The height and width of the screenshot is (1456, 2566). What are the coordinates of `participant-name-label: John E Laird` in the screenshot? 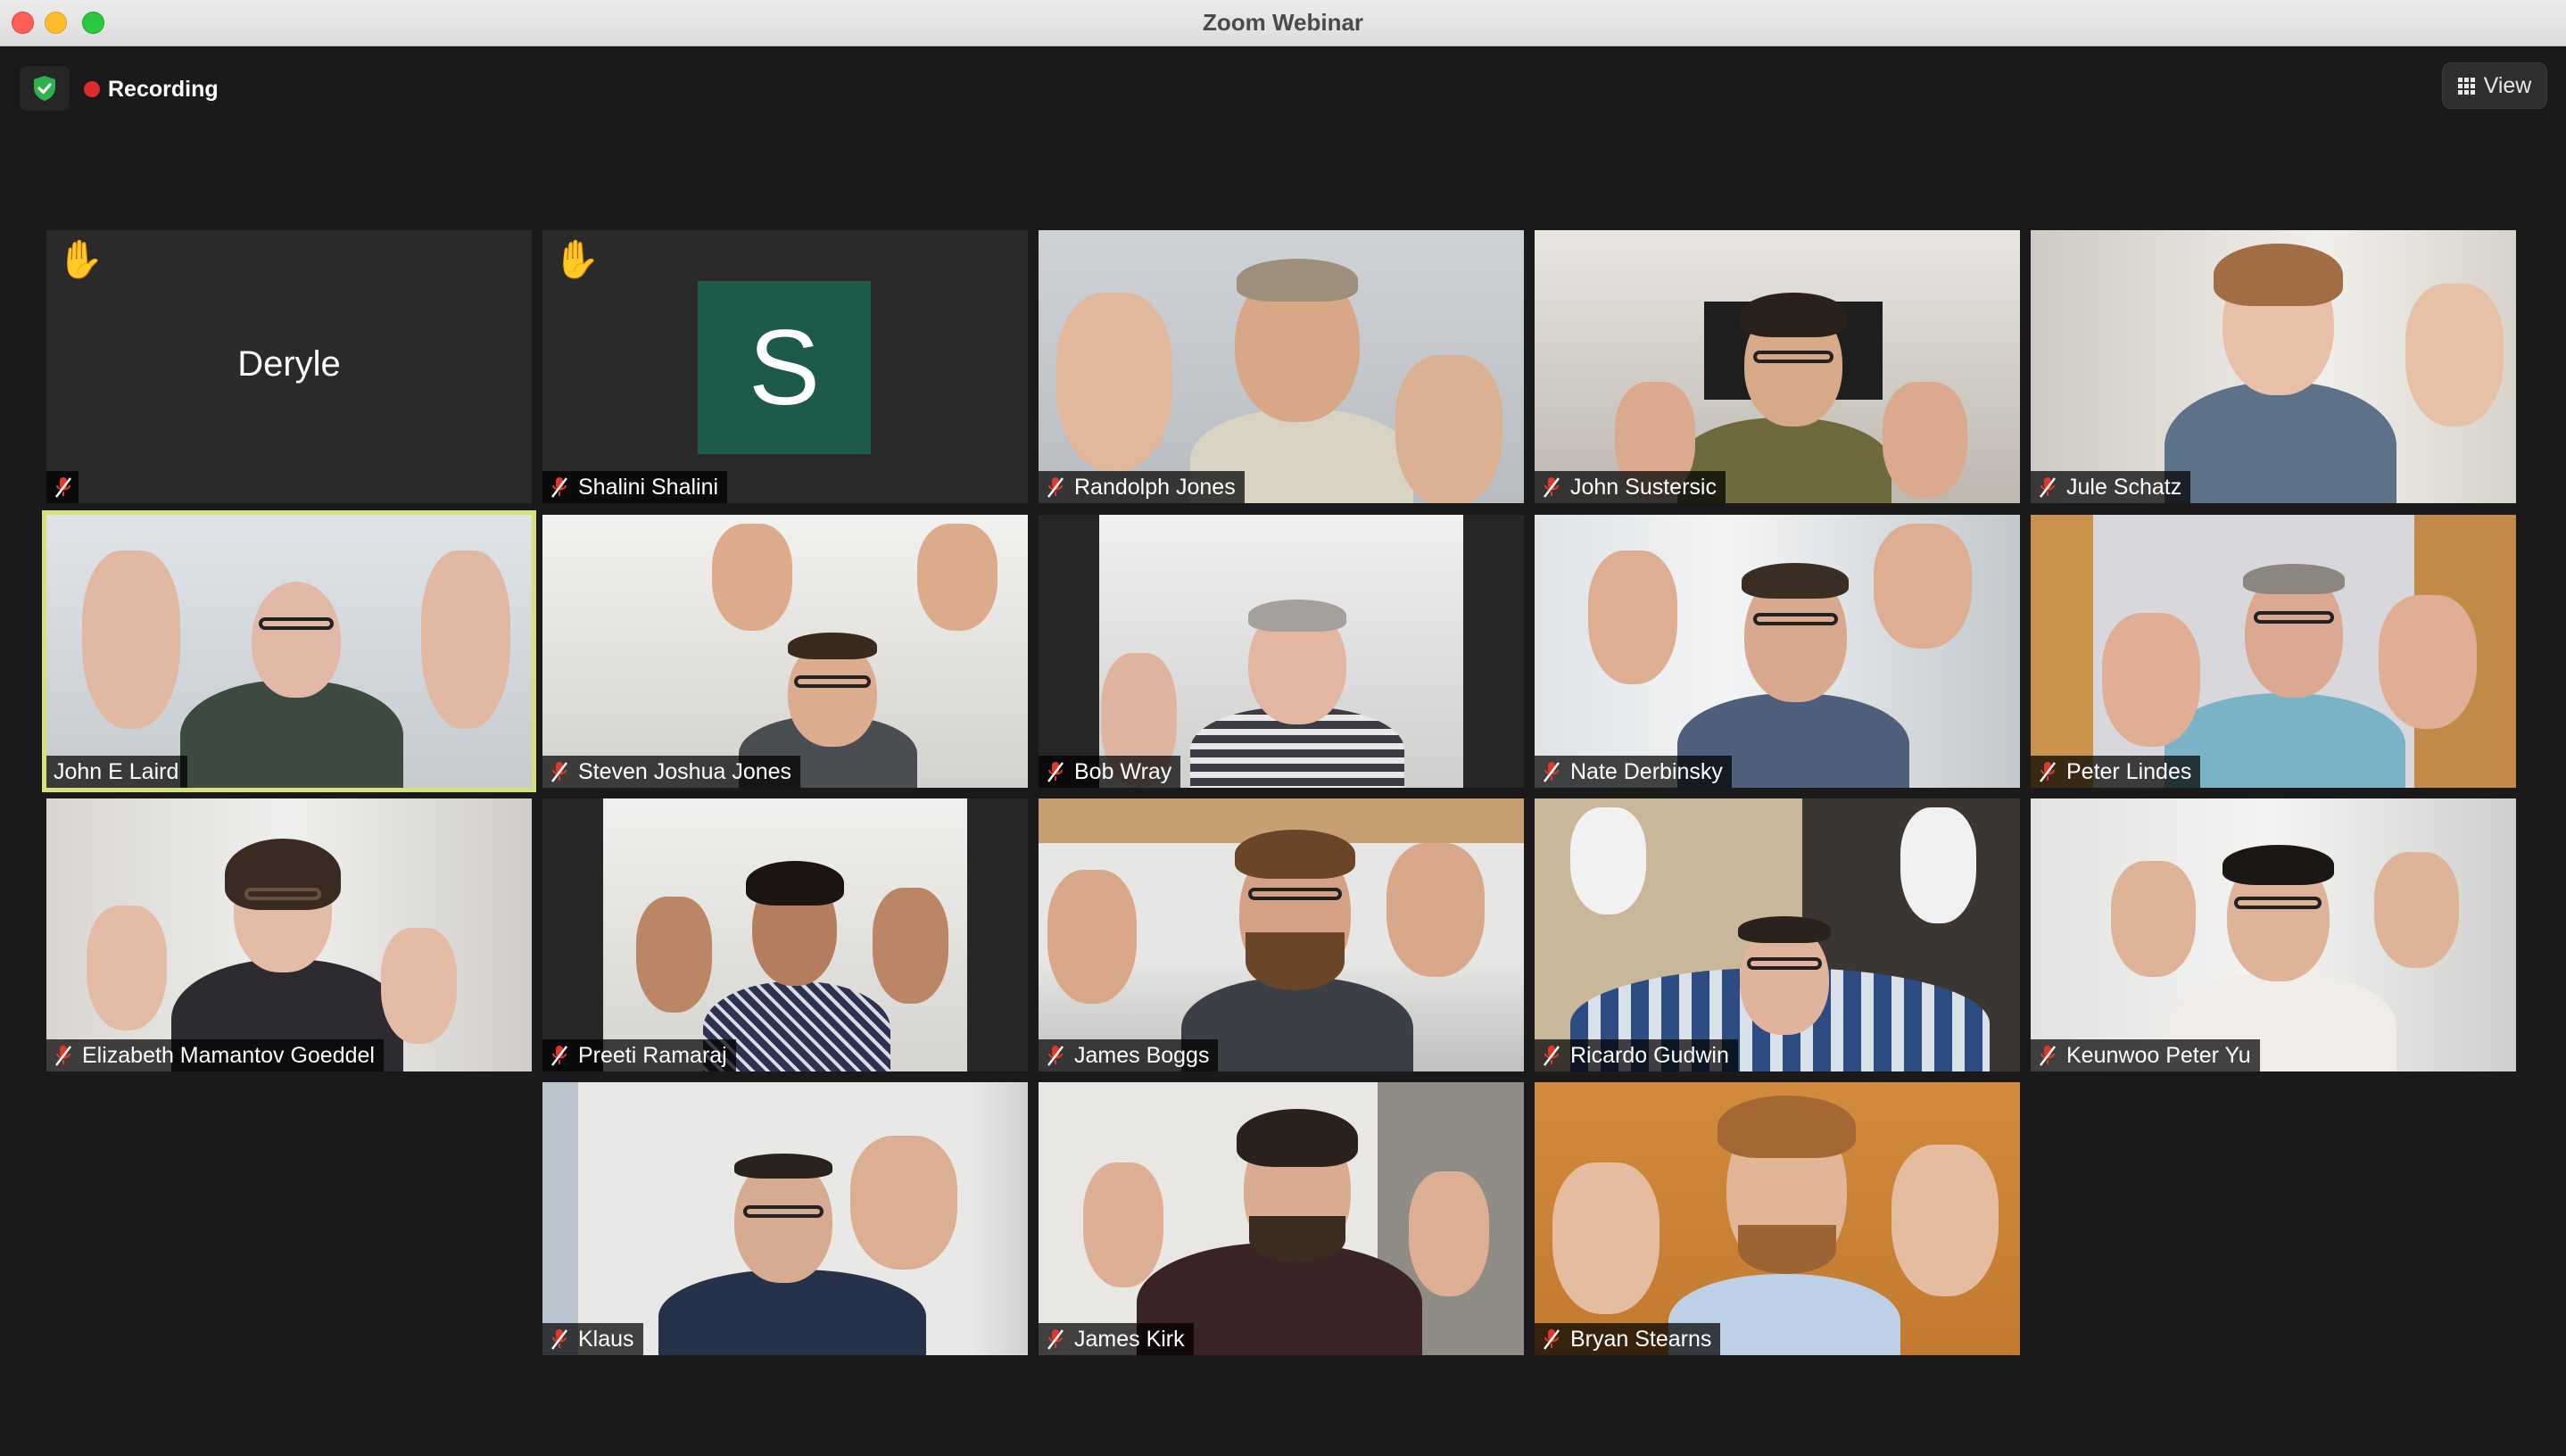 It's located at (117, 772).